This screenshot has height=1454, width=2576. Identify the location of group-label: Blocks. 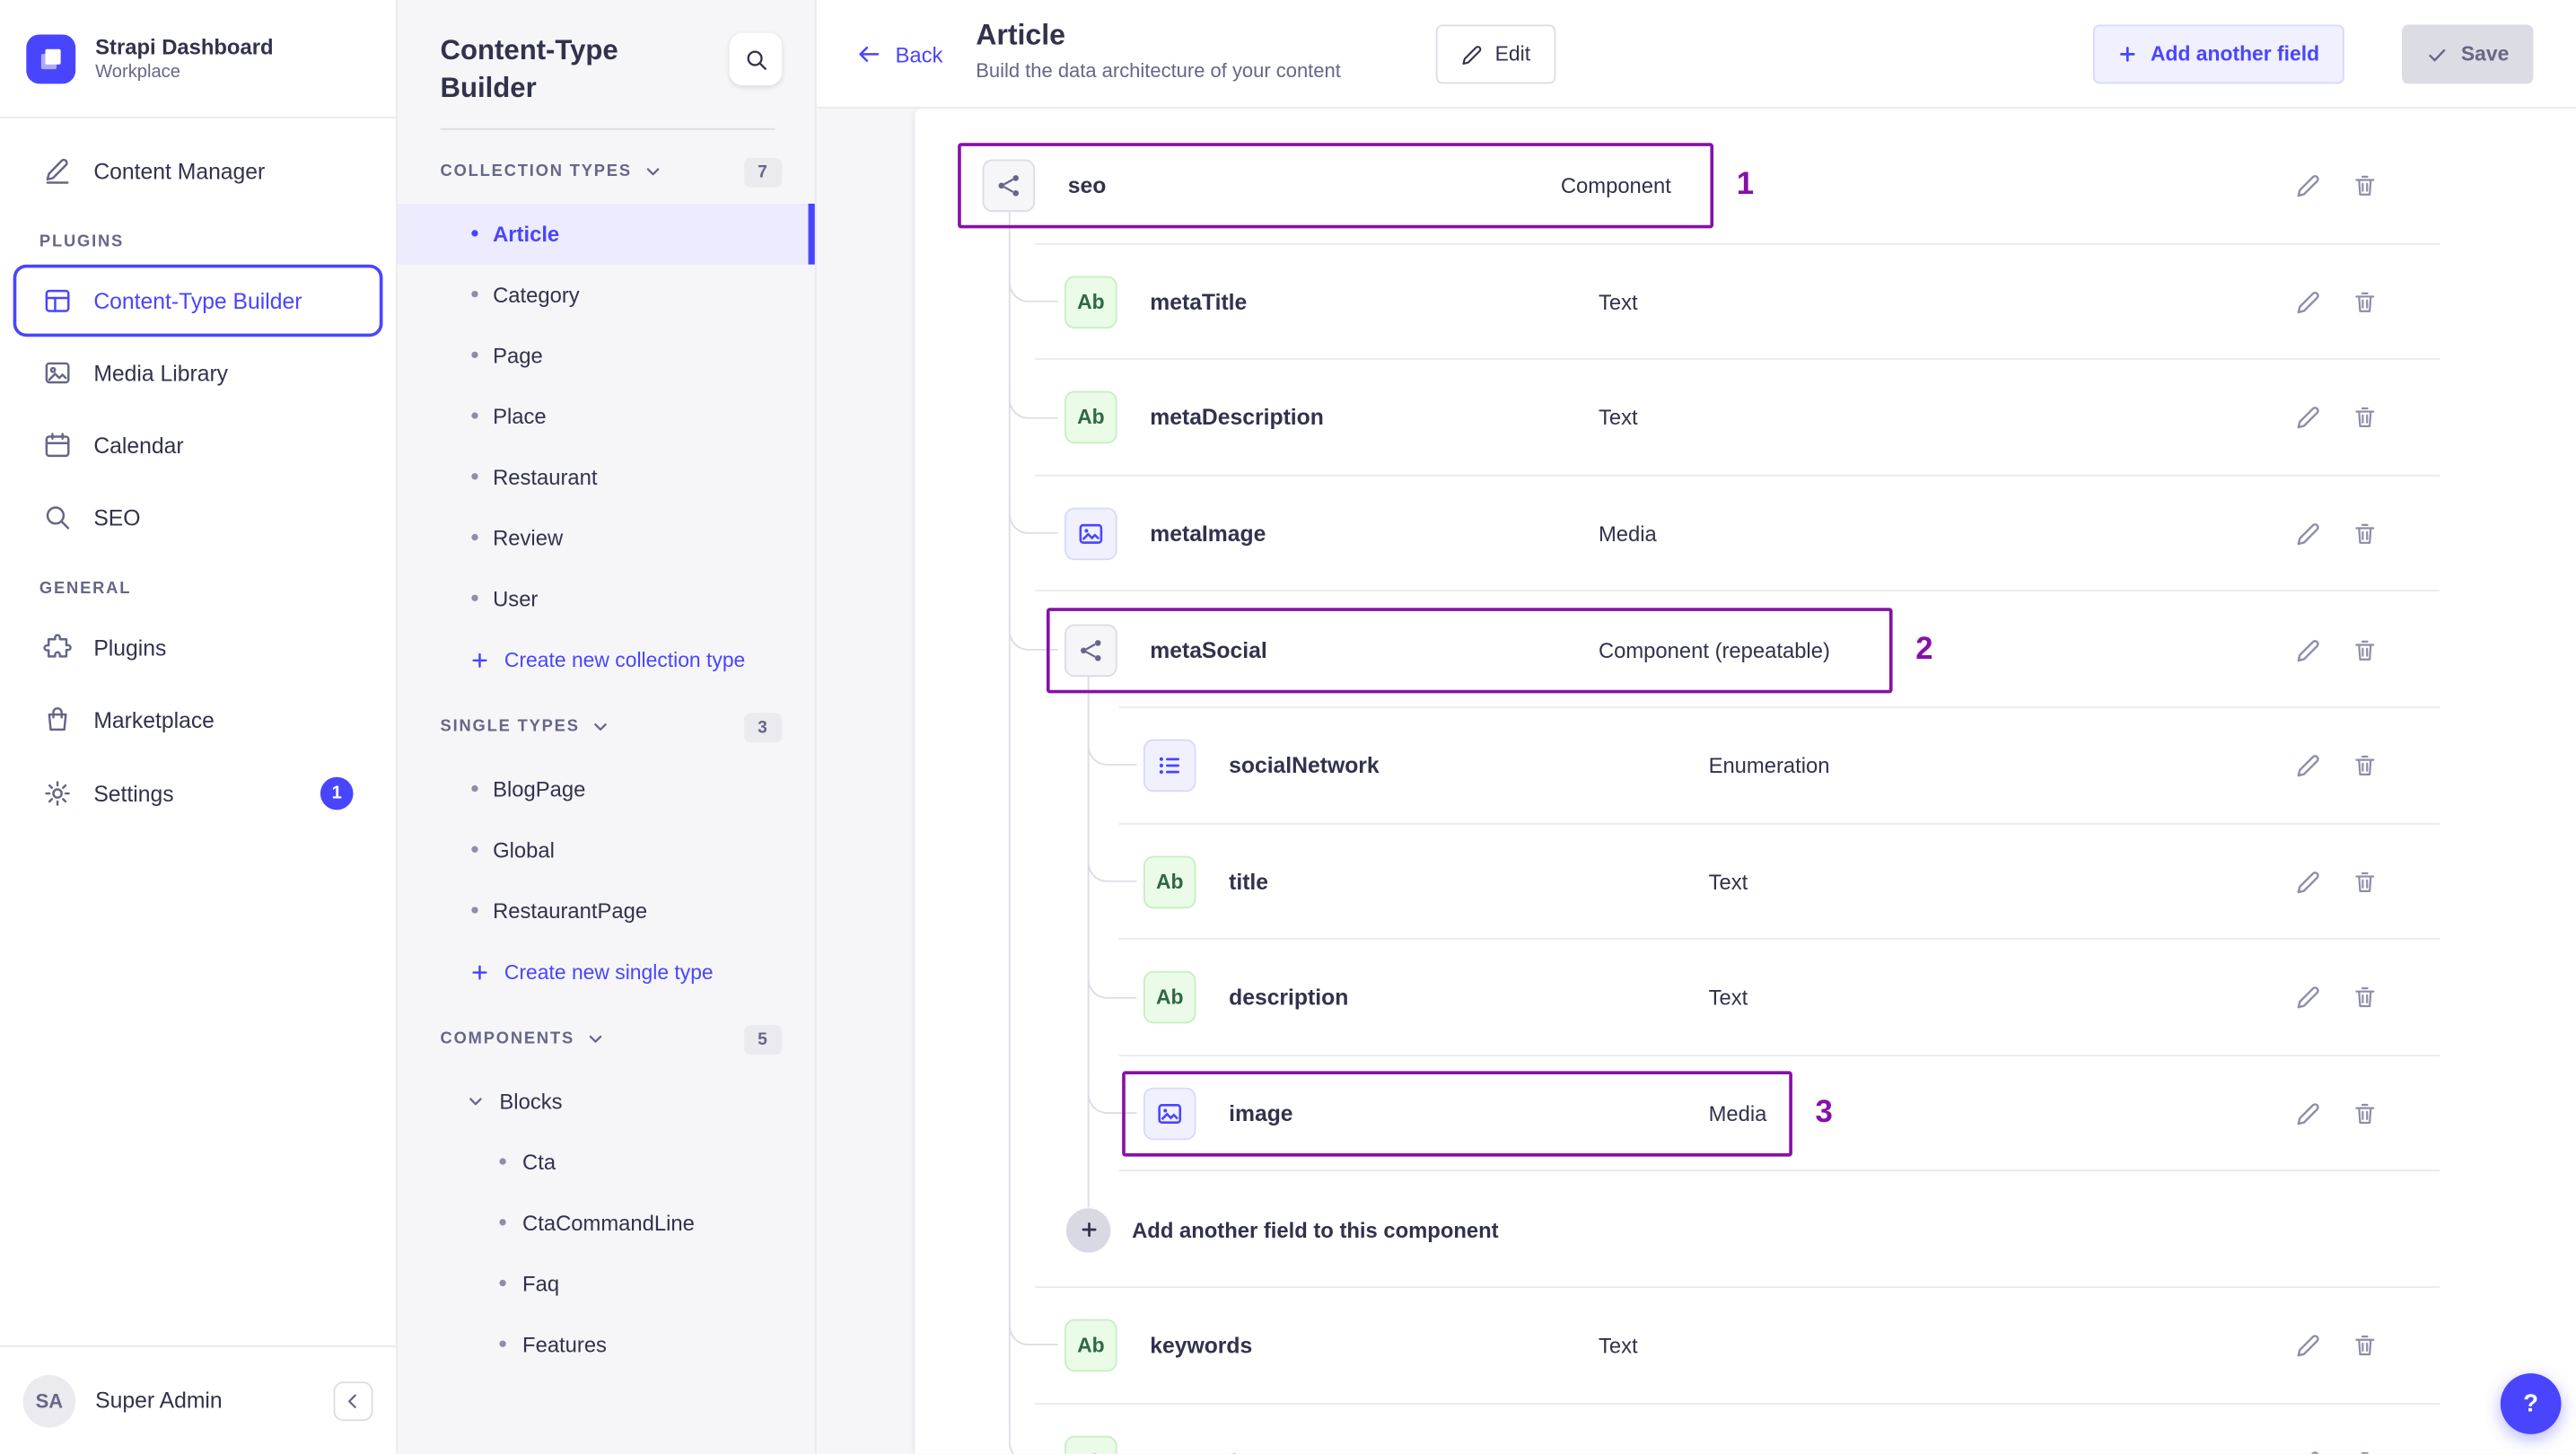
(531, 1101).